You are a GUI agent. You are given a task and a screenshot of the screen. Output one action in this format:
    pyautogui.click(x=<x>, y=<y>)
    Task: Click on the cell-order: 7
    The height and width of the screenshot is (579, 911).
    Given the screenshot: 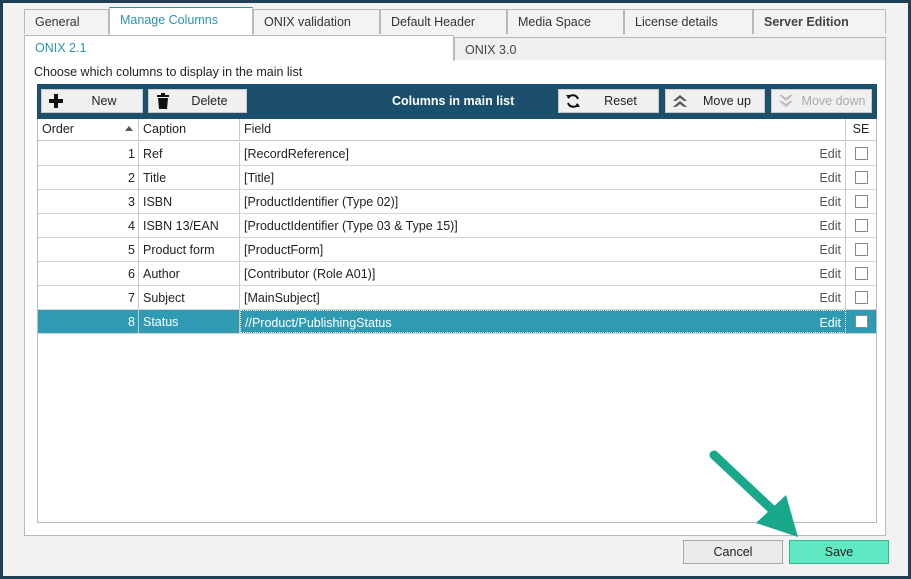 What is the action you would take?
    pyautogui.click(x=88, y=297)
    